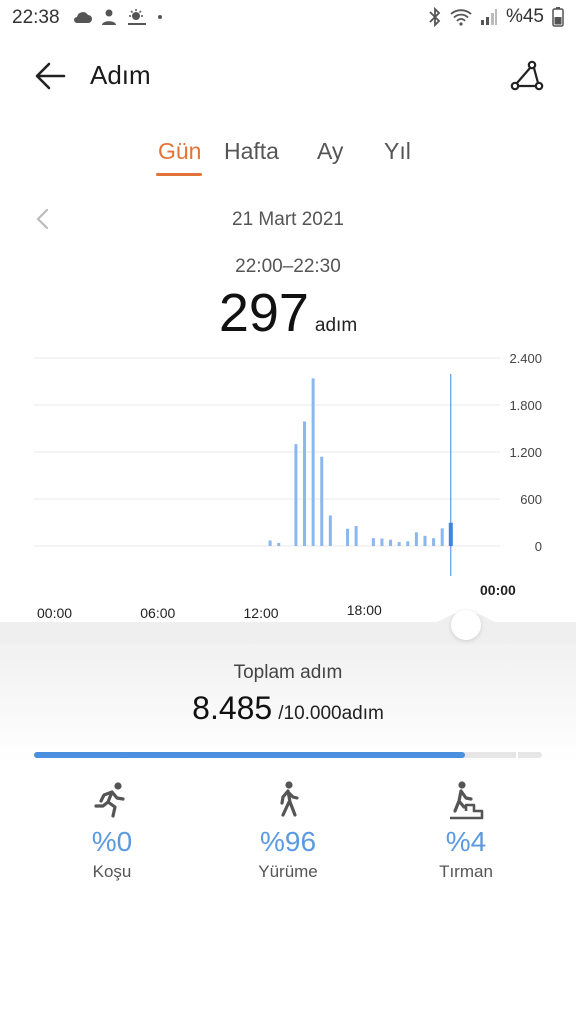 Image resolution: width=576 pixels, height=1024 pixels. Describe the element at coordinates (36, 17) in the screenshot. I see `status-time: 22:38` at that location.